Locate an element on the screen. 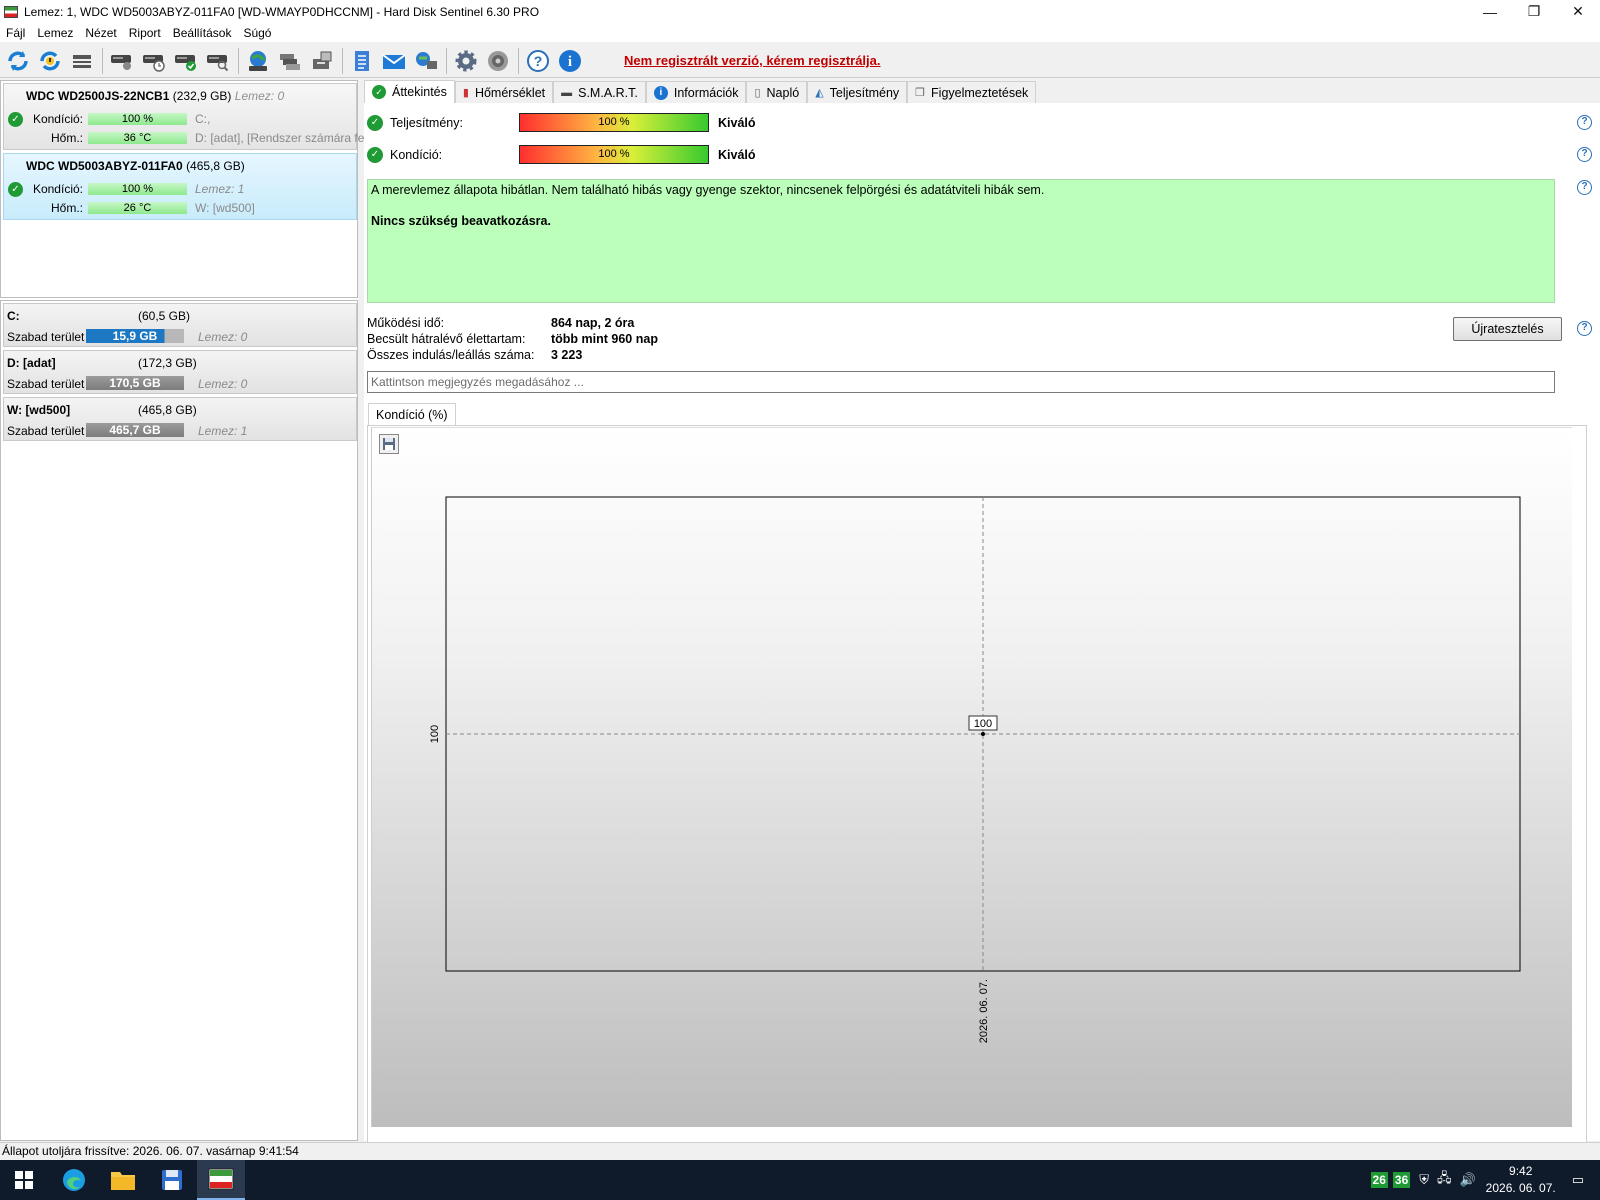 The width and height of the screenshot is (1600, 1200). refresh-icon is located at coordinates (18, 61).